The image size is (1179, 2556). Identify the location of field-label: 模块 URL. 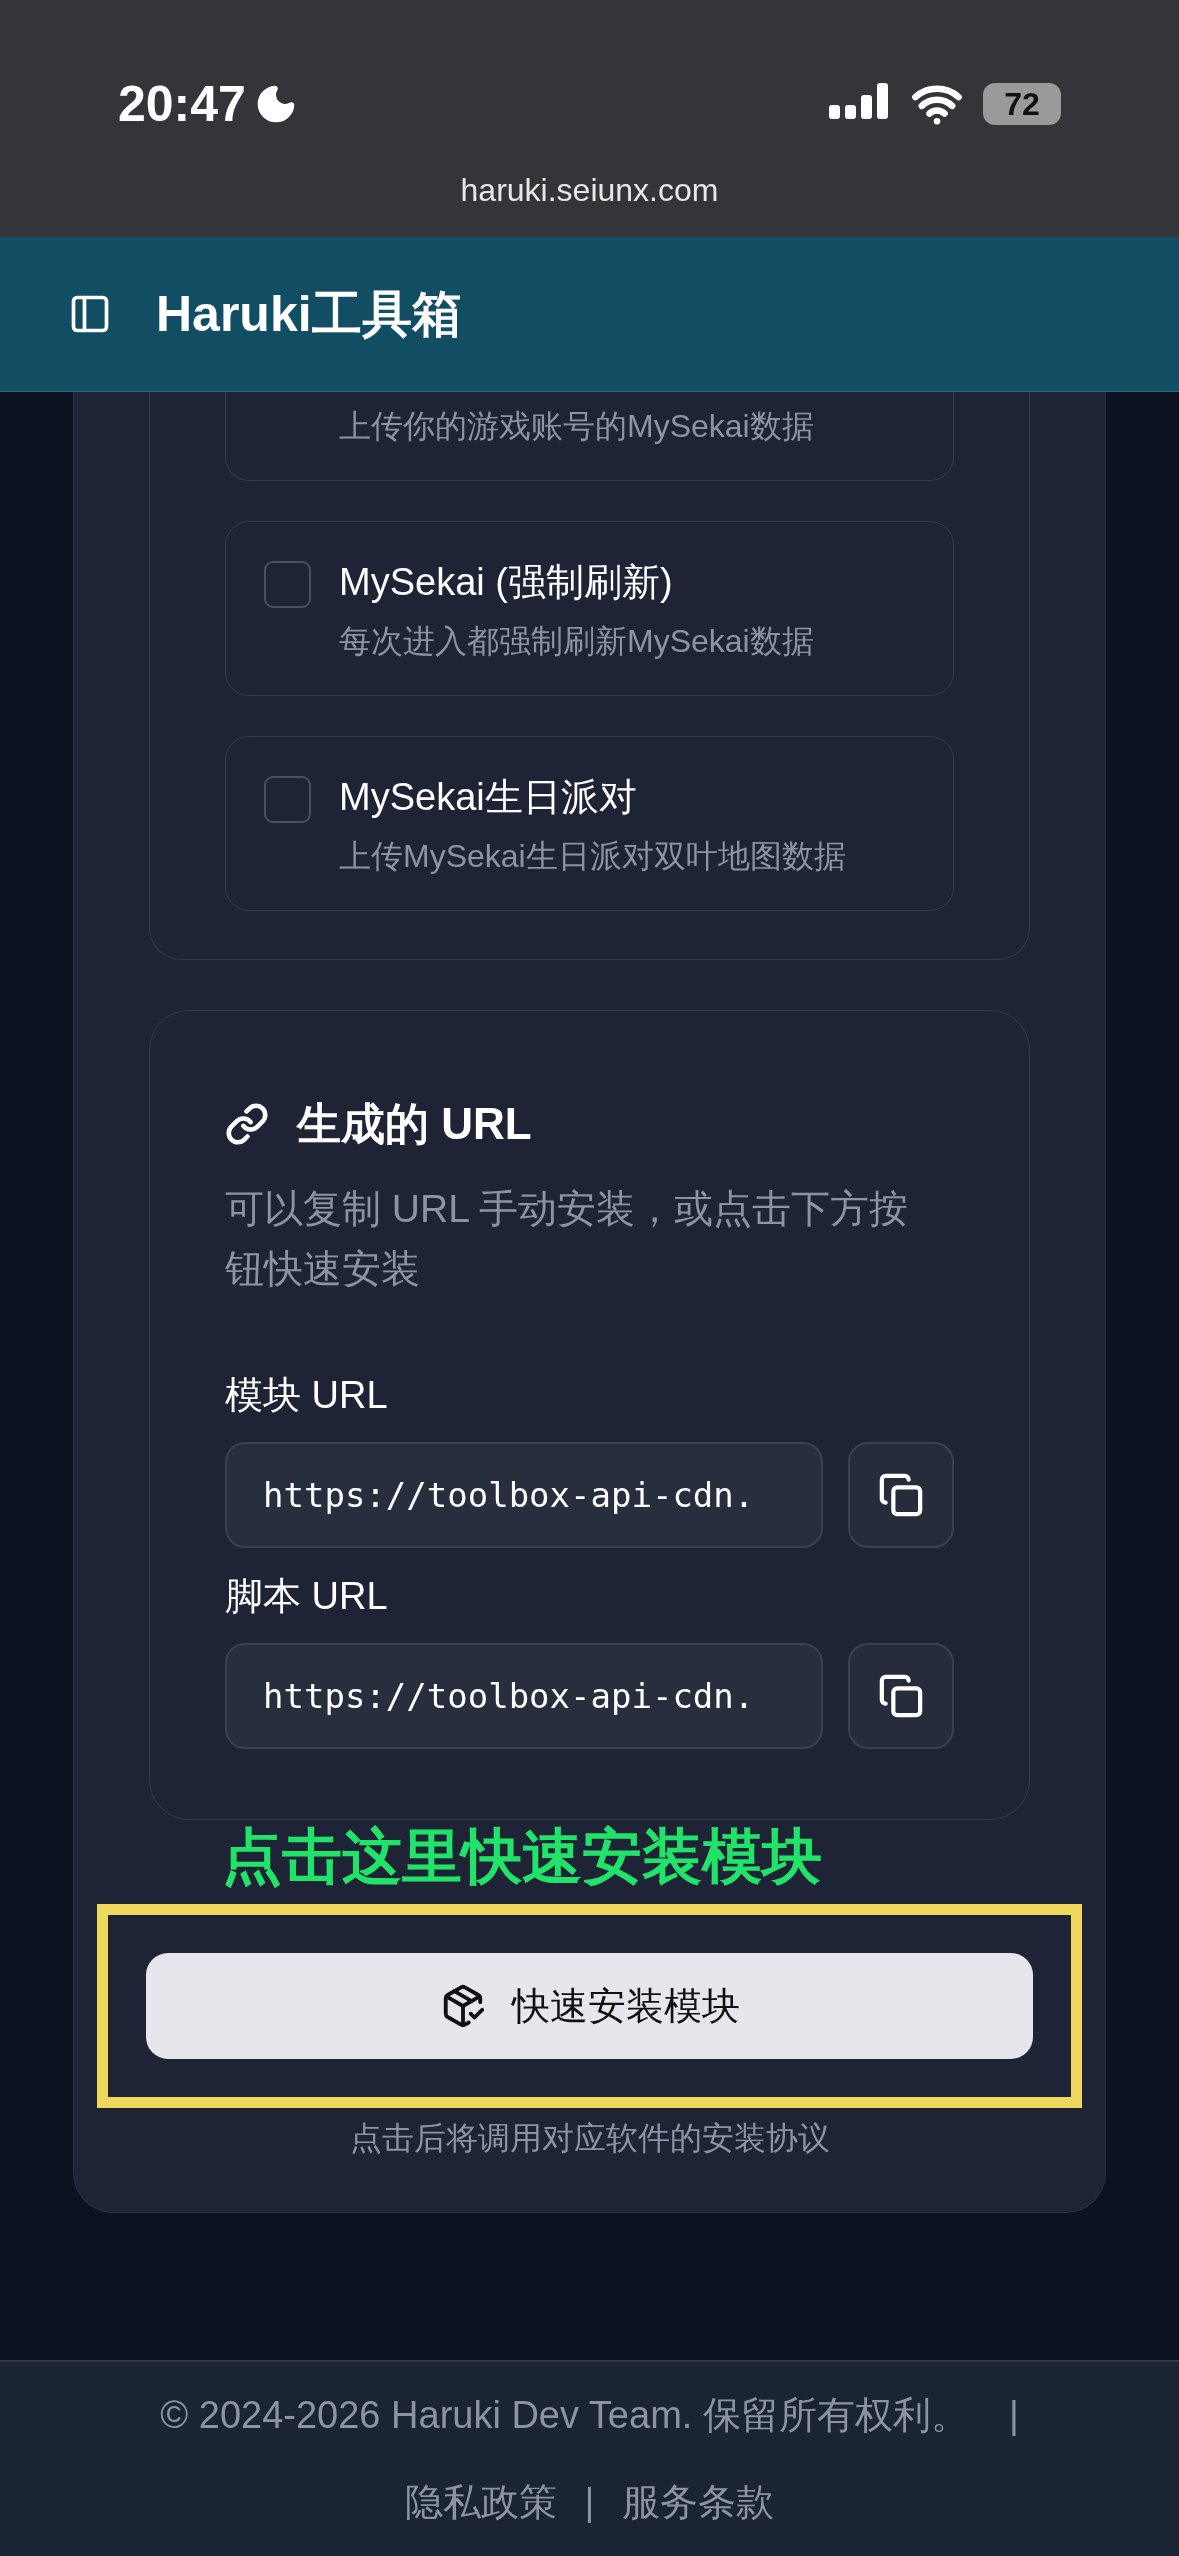
(307, 1395).